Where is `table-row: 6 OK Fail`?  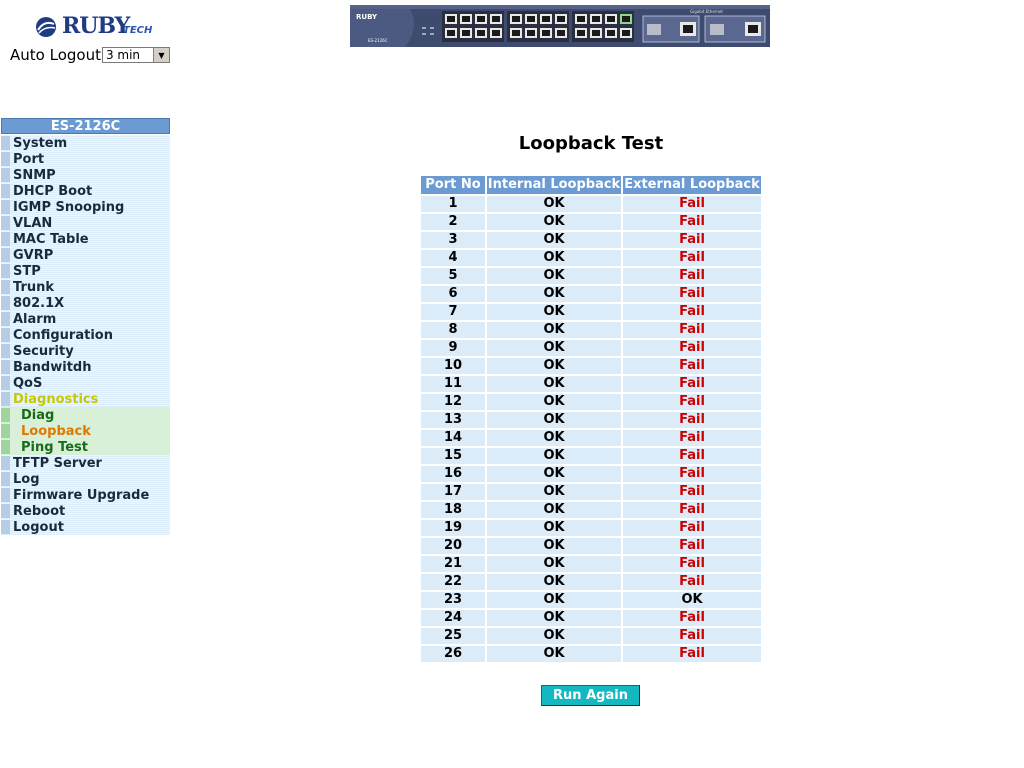
table-row: 6 OK Fail is located at coordinates (591, 295).